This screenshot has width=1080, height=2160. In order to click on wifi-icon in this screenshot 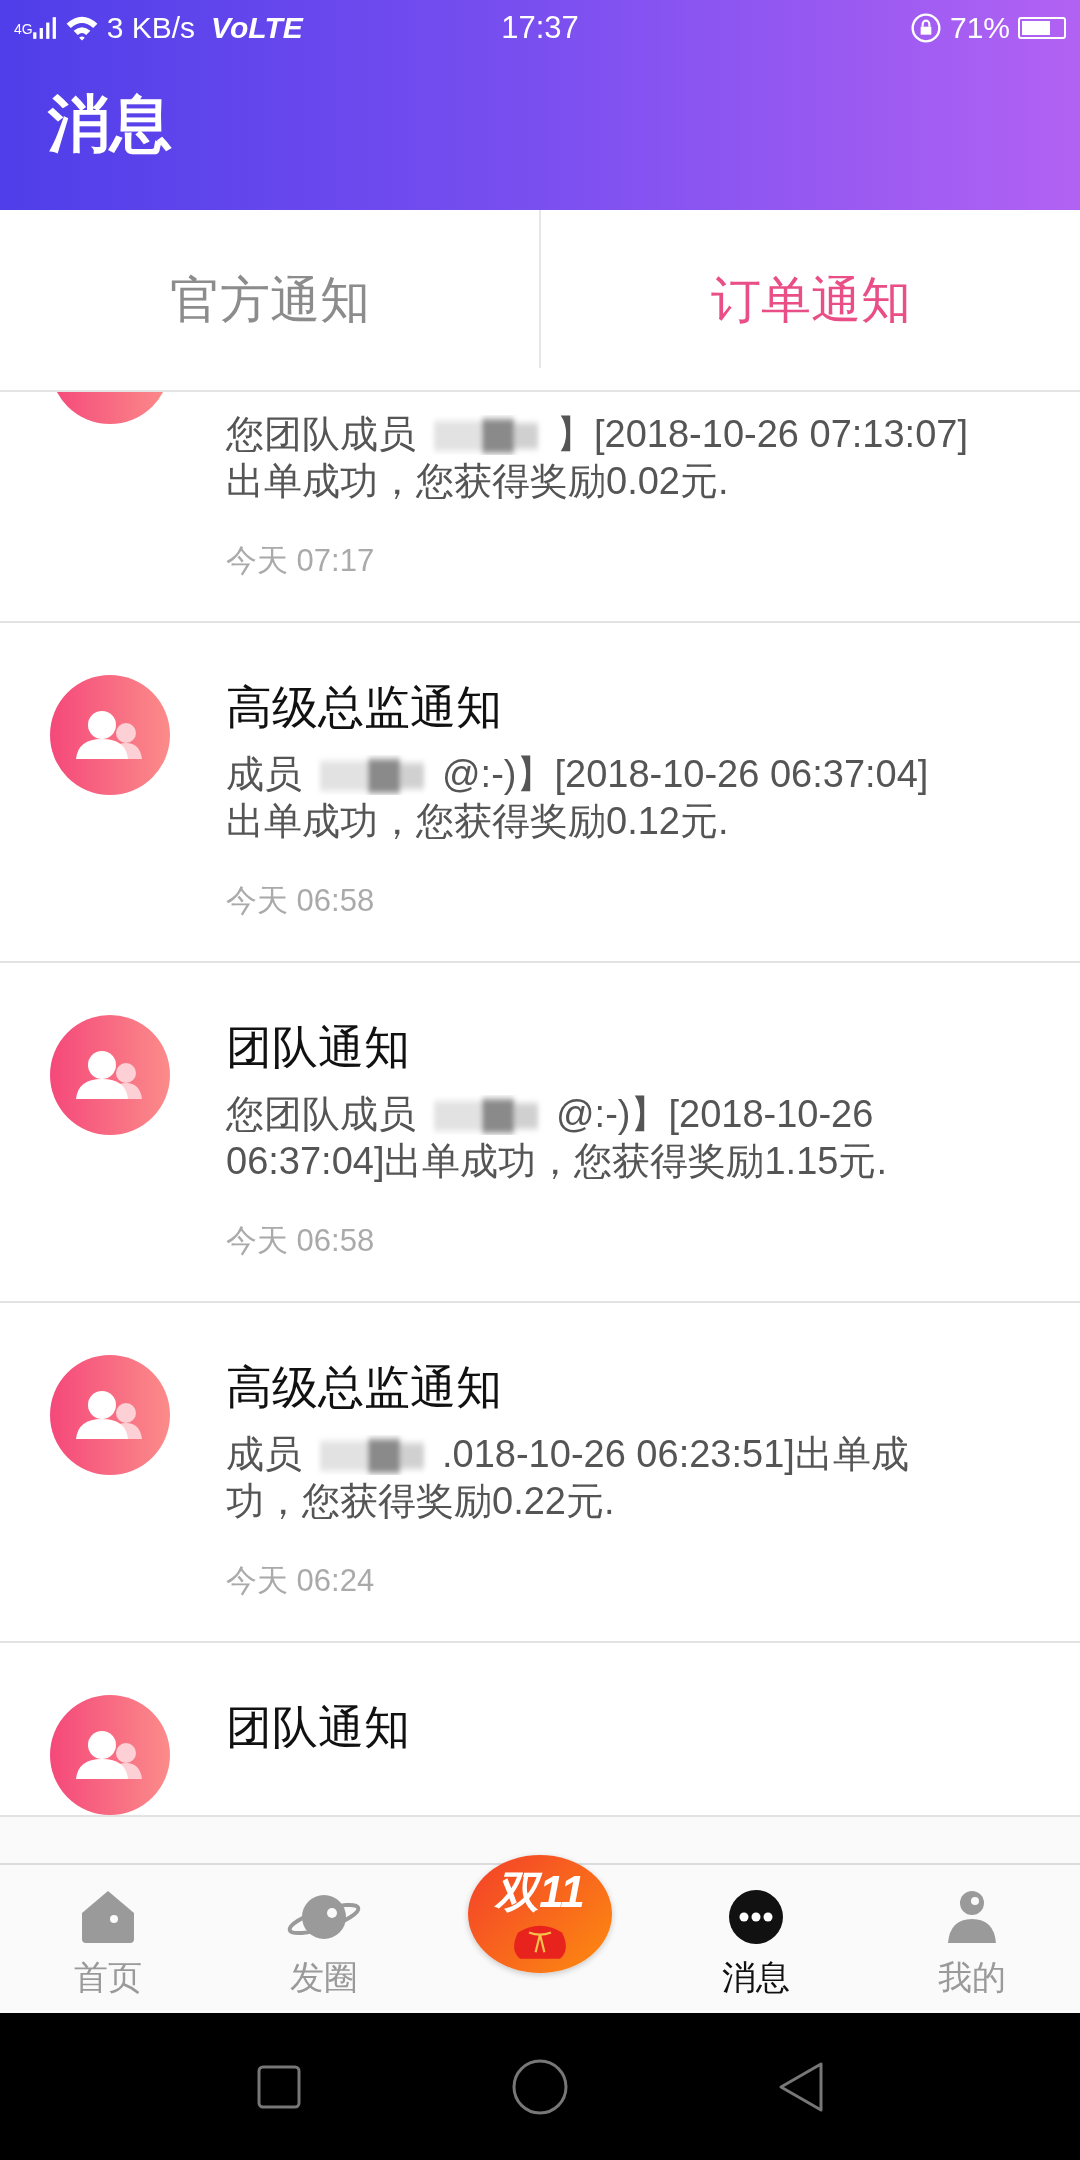, I will do `click(81, 28)`.